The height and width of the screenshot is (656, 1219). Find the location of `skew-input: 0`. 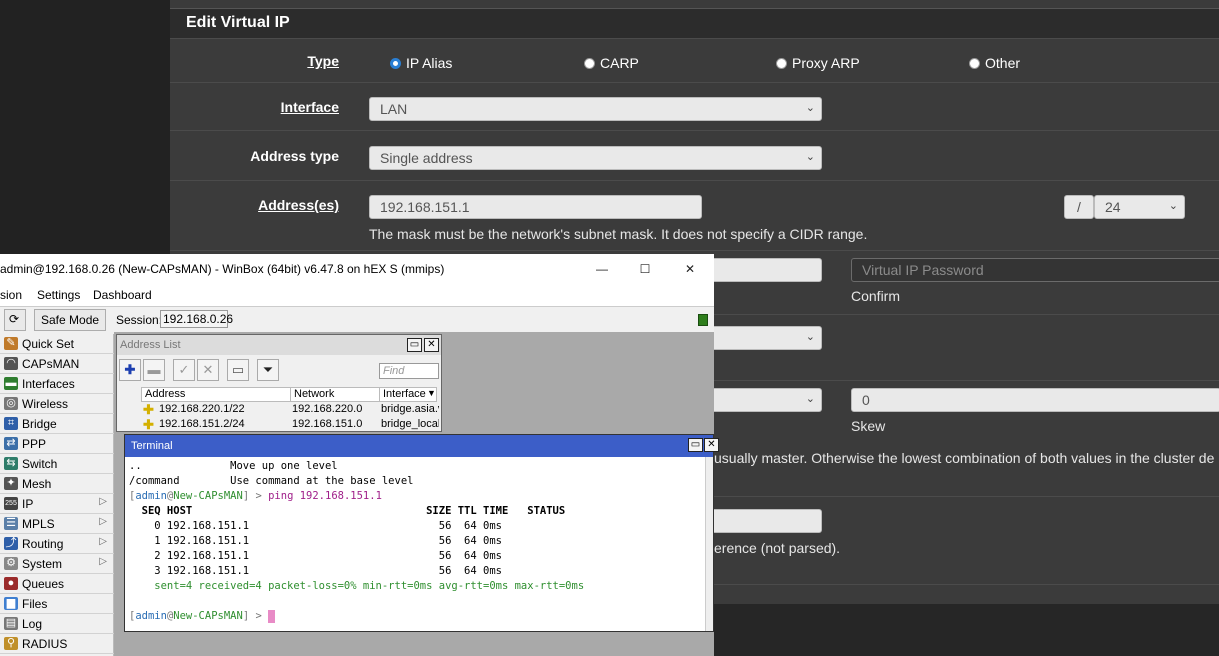

skew-input: 0 is located at coordinates (1035, 400).